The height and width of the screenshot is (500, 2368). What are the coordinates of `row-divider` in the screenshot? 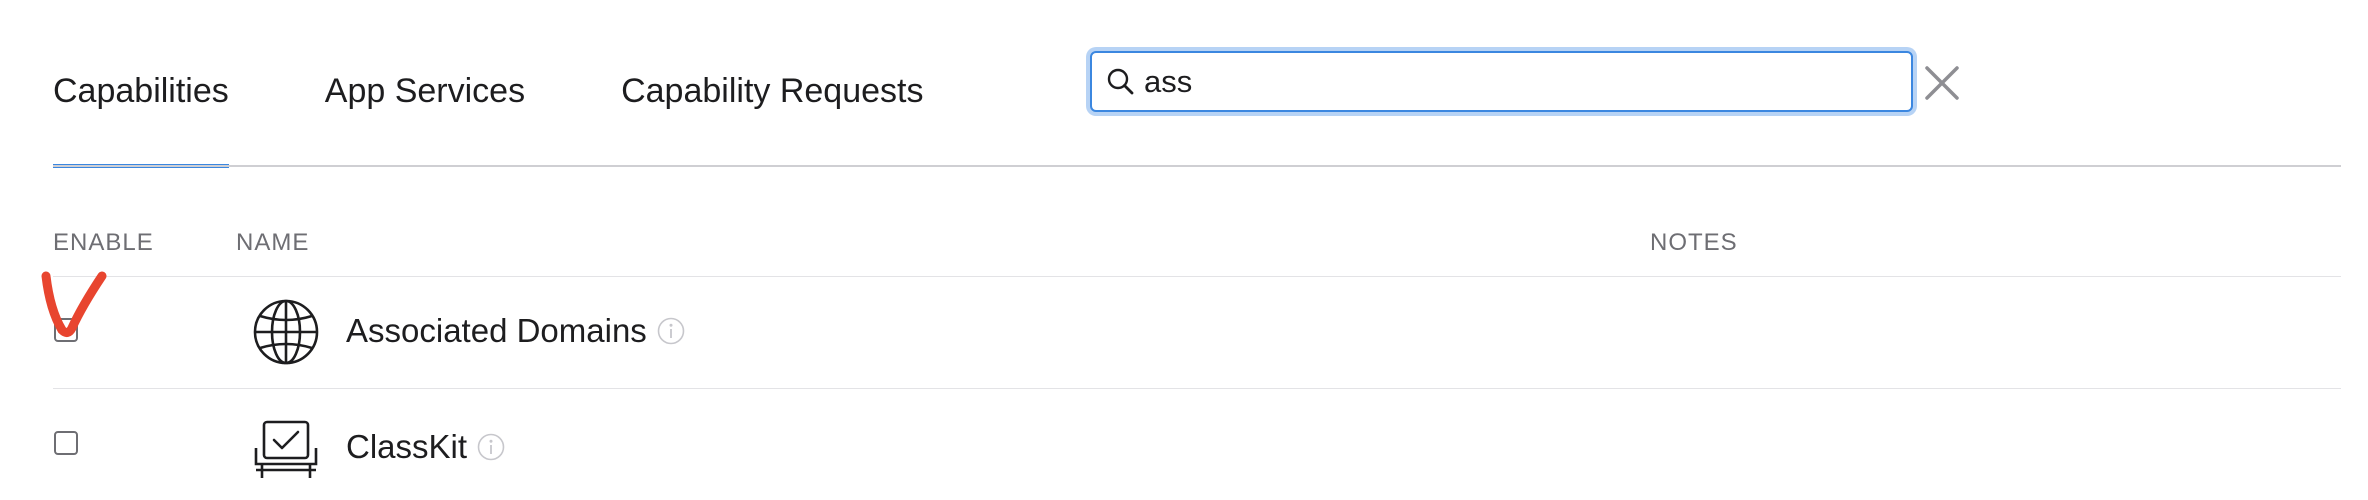 It's located at (1197, 388).